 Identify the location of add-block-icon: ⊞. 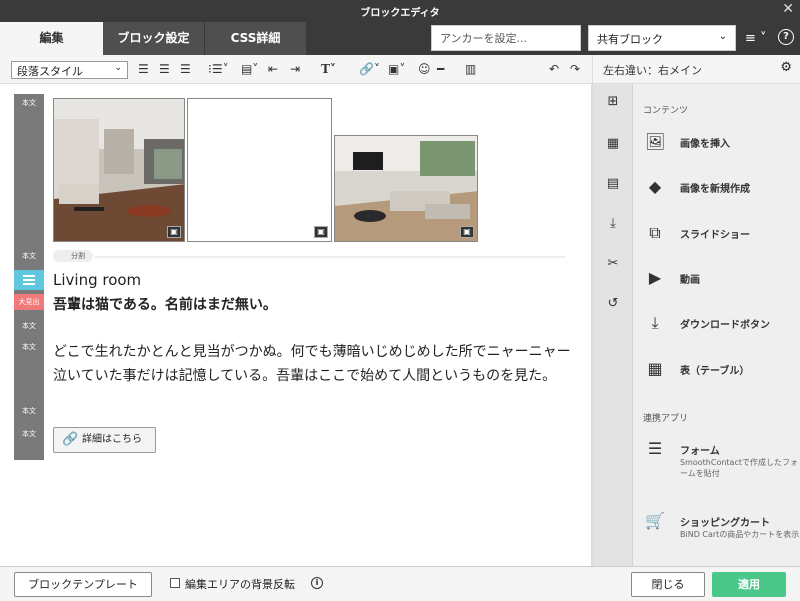
(613, 102).